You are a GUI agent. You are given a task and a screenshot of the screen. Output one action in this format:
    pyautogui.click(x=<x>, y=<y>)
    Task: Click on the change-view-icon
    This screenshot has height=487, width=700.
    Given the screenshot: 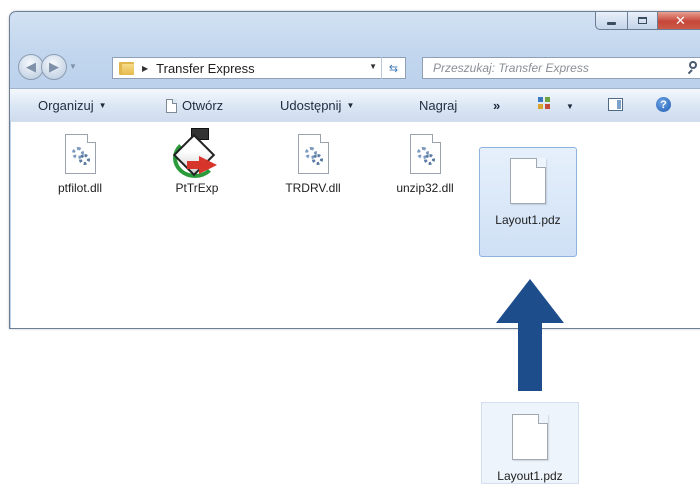 What is the action you would take?
    pyautogui.click(x=545, y=104)
    